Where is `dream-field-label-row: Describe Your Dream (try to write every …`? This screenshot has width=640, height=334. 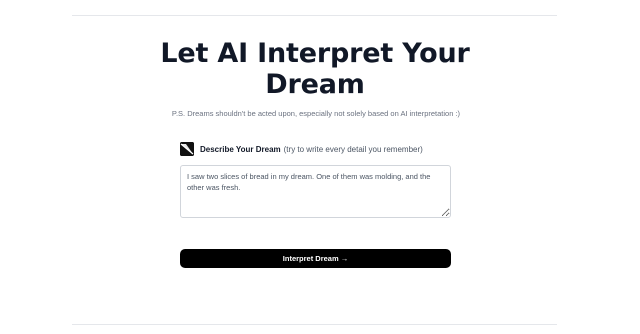 dream-field-label-row: Describe Your Dream (try to write every … is located at coordinates (301, 149).